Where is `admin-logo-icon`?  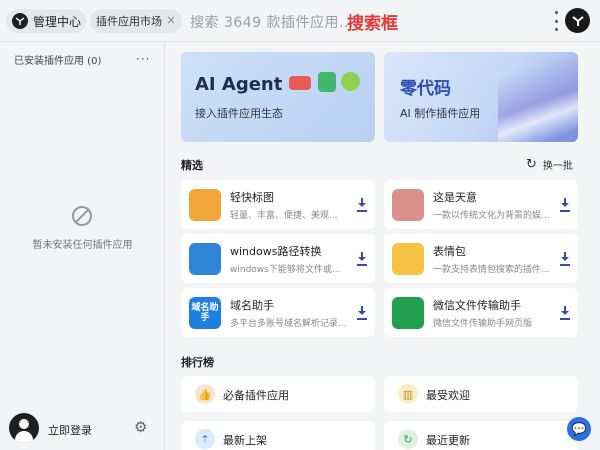
admin-logo-icon is located at coordinates (20, 21).